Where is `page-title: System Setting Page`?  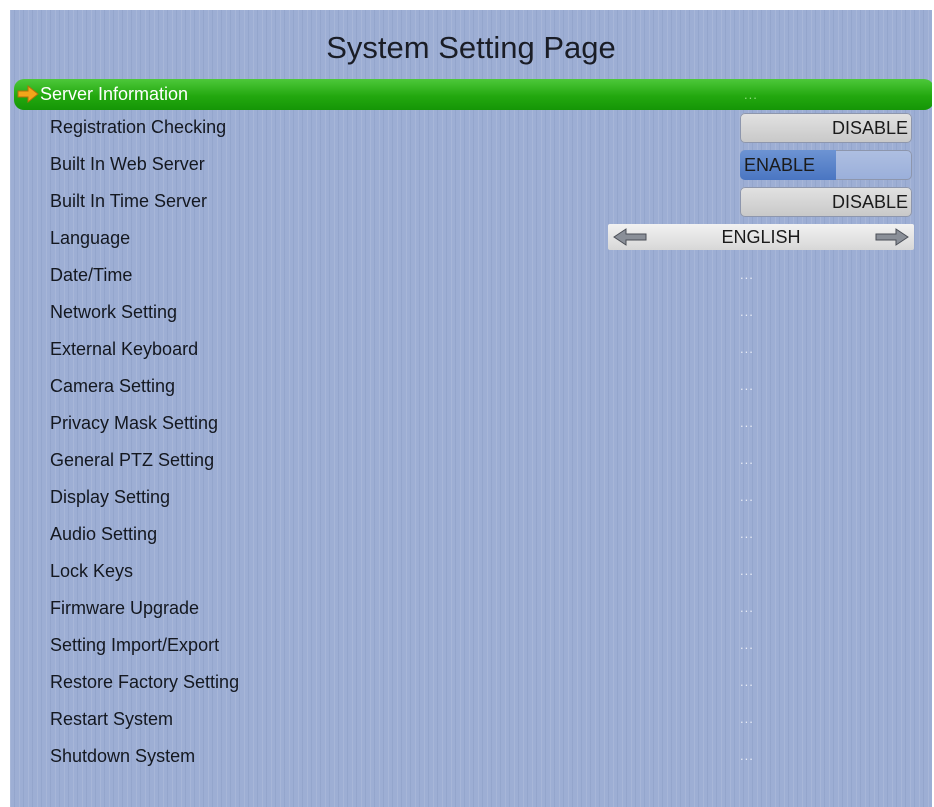
page-title: System Setting Page is located at coordinates (471, 47).